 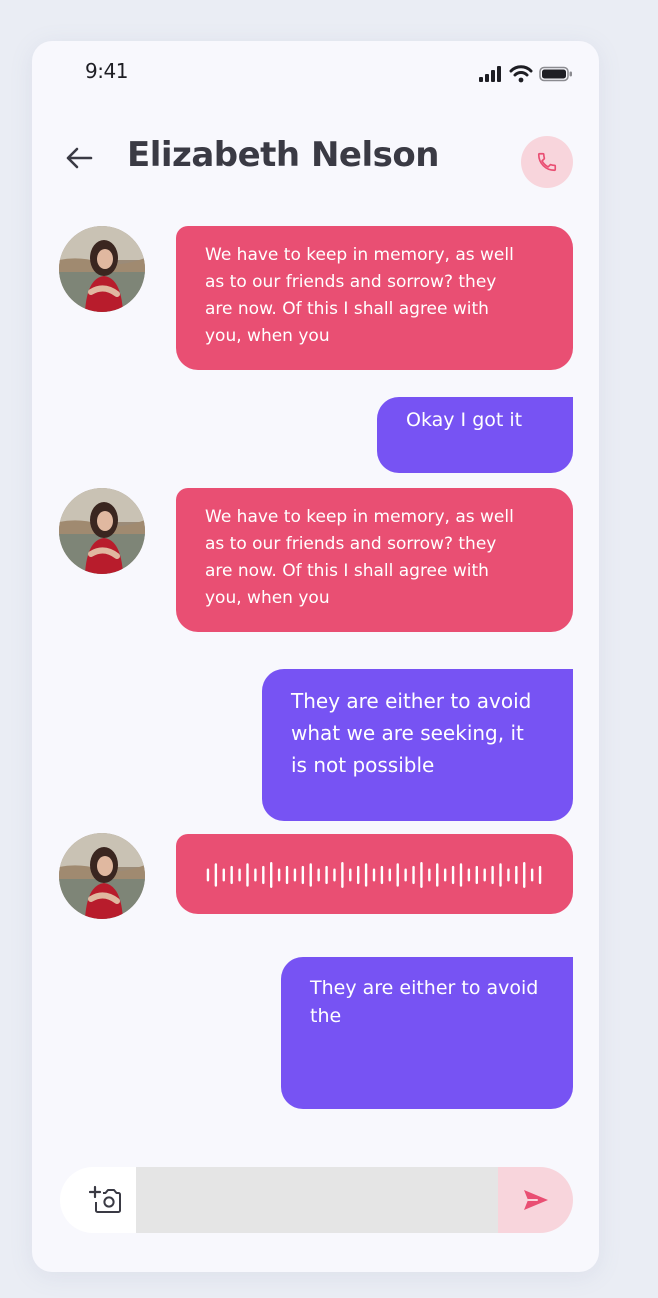 What do you see at coordinates (283, 155) in the screenshot?
I see `contact-name: Elizabeth Nelson` at bounding box center [283, 155].